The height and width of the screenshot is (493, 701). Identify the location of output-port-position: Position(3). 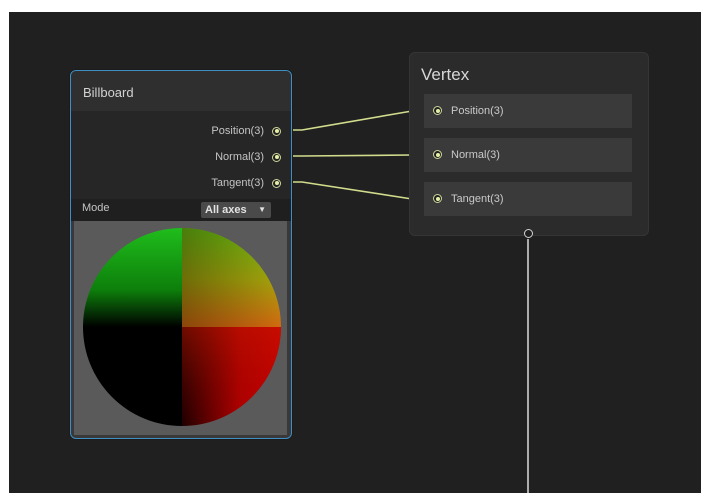
(246, 131).